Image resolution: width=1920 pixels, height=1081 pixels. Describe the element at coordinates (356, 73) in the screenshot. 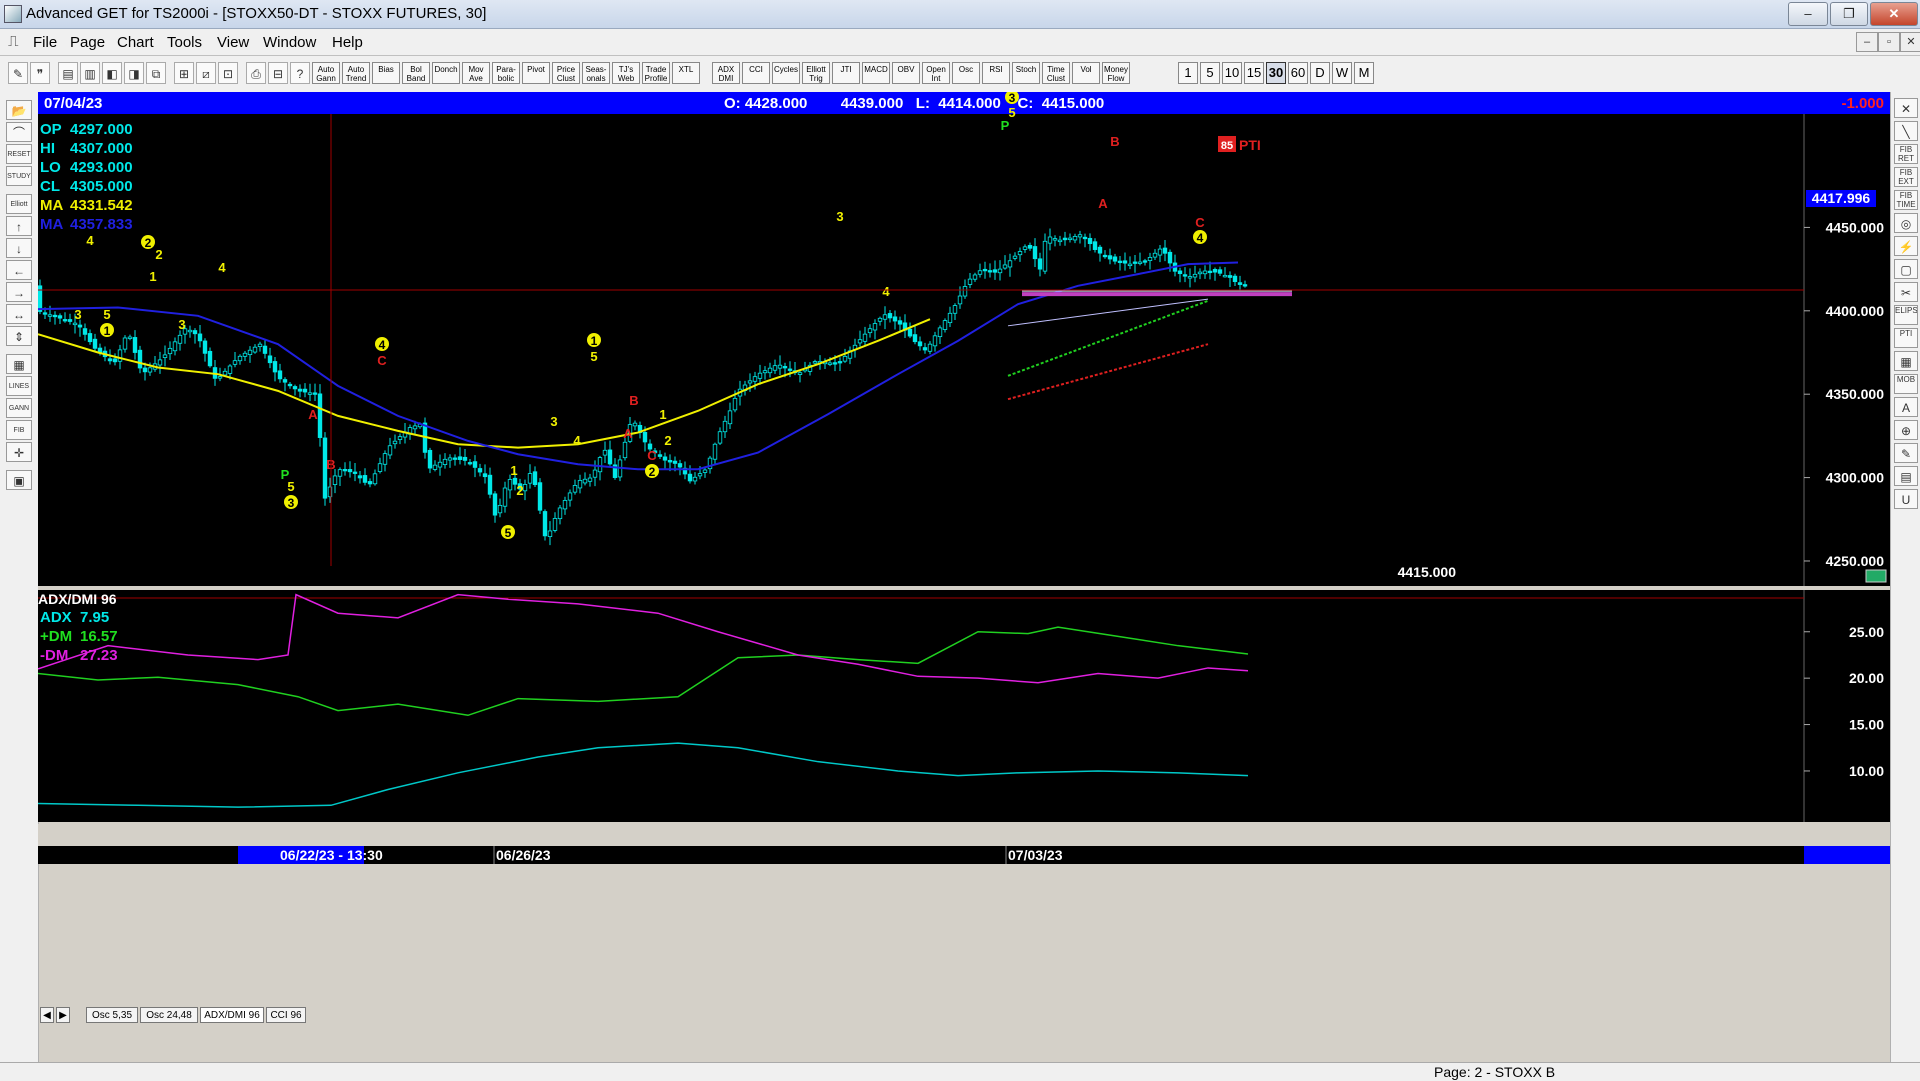

I see `study-button: Auto Trend` at that location.